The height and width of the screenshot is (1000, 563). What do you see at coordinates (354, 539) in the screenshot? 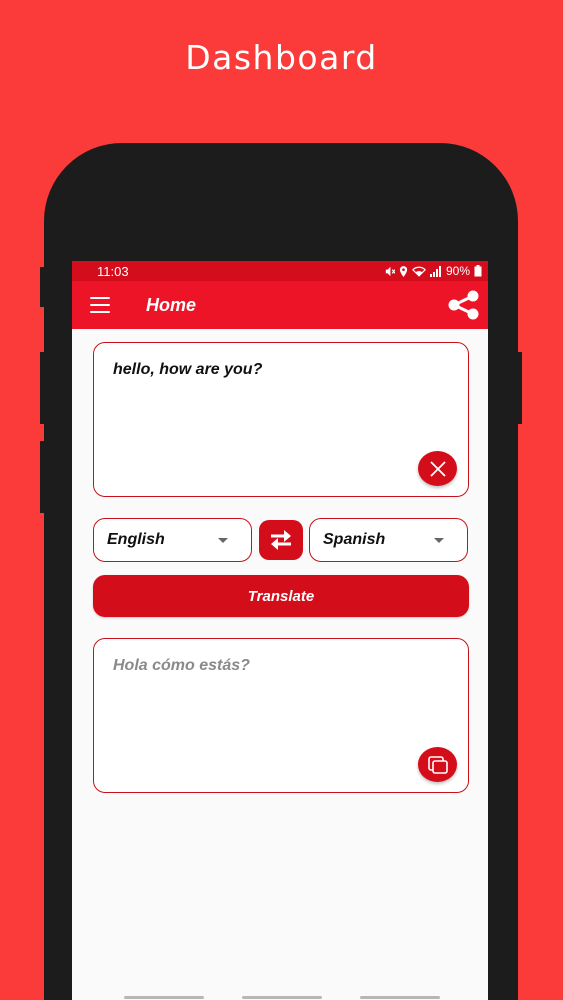
I see `target-language-label: Spanish` at bounding box center [354, 539].